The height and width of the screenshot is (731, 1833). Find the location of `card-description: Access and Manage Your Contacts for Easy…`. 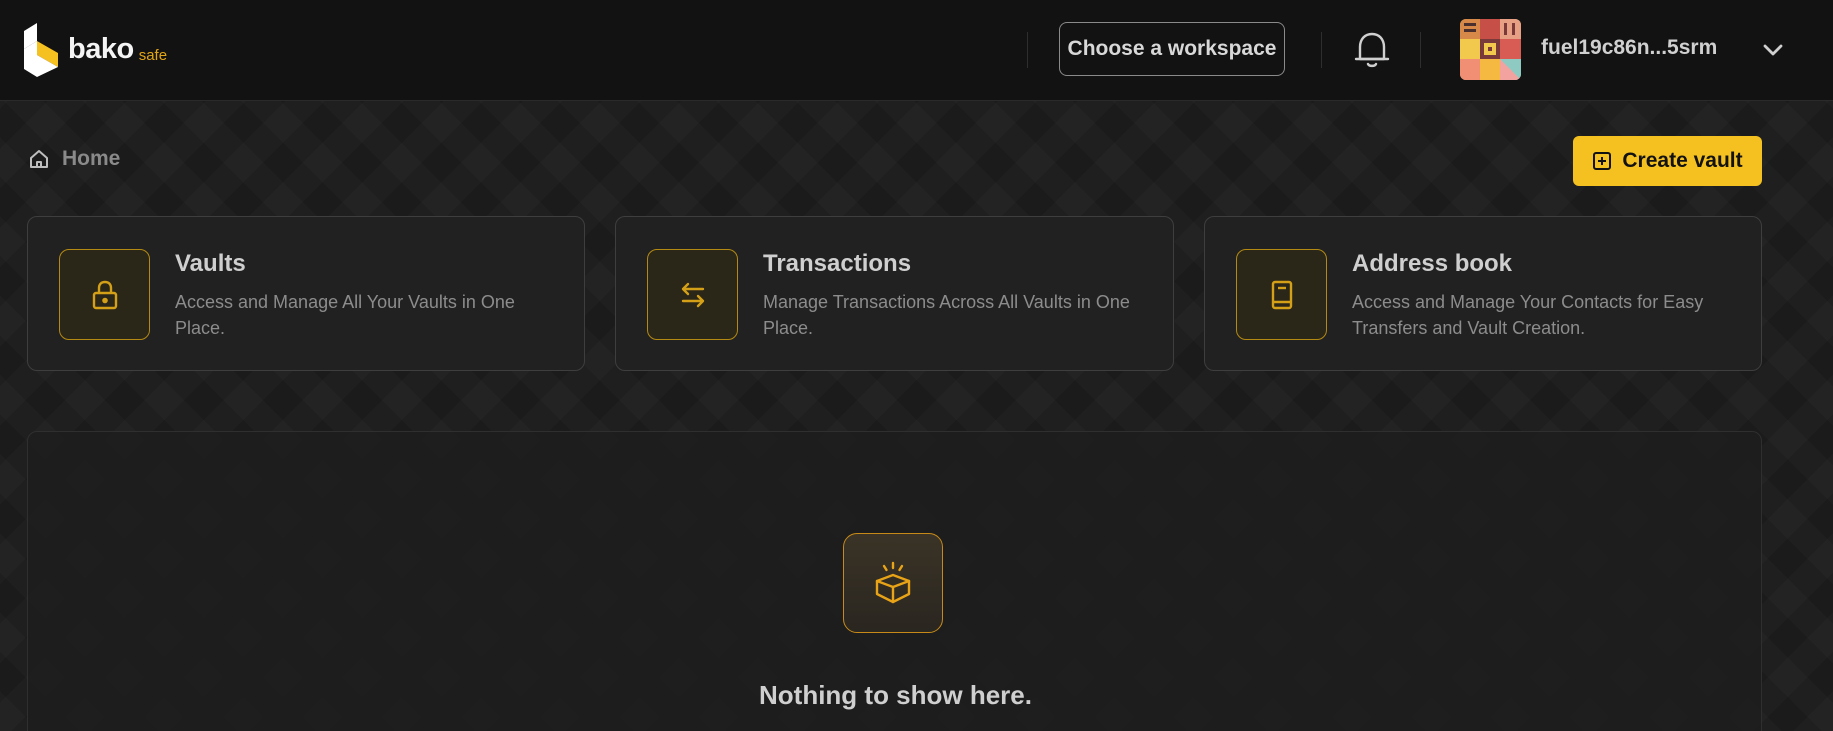

card-description: Access and Manage Your Contacts for Easy… is located at coordinates (1528, 315).